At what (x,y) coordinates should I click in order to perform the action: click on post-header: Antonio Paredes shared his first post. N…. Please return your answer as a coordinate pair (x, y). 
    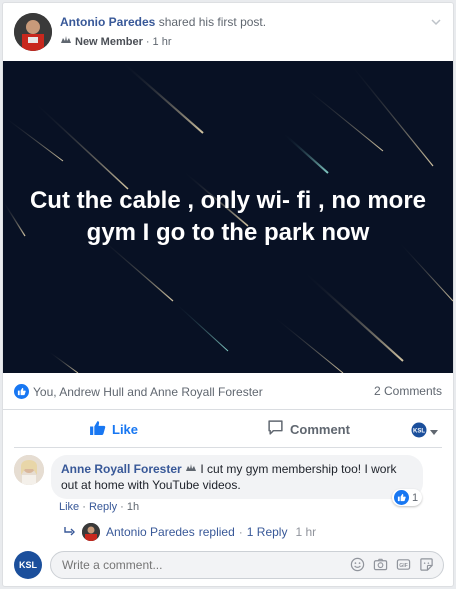
    Looking at the image, I should click on (228, 32).